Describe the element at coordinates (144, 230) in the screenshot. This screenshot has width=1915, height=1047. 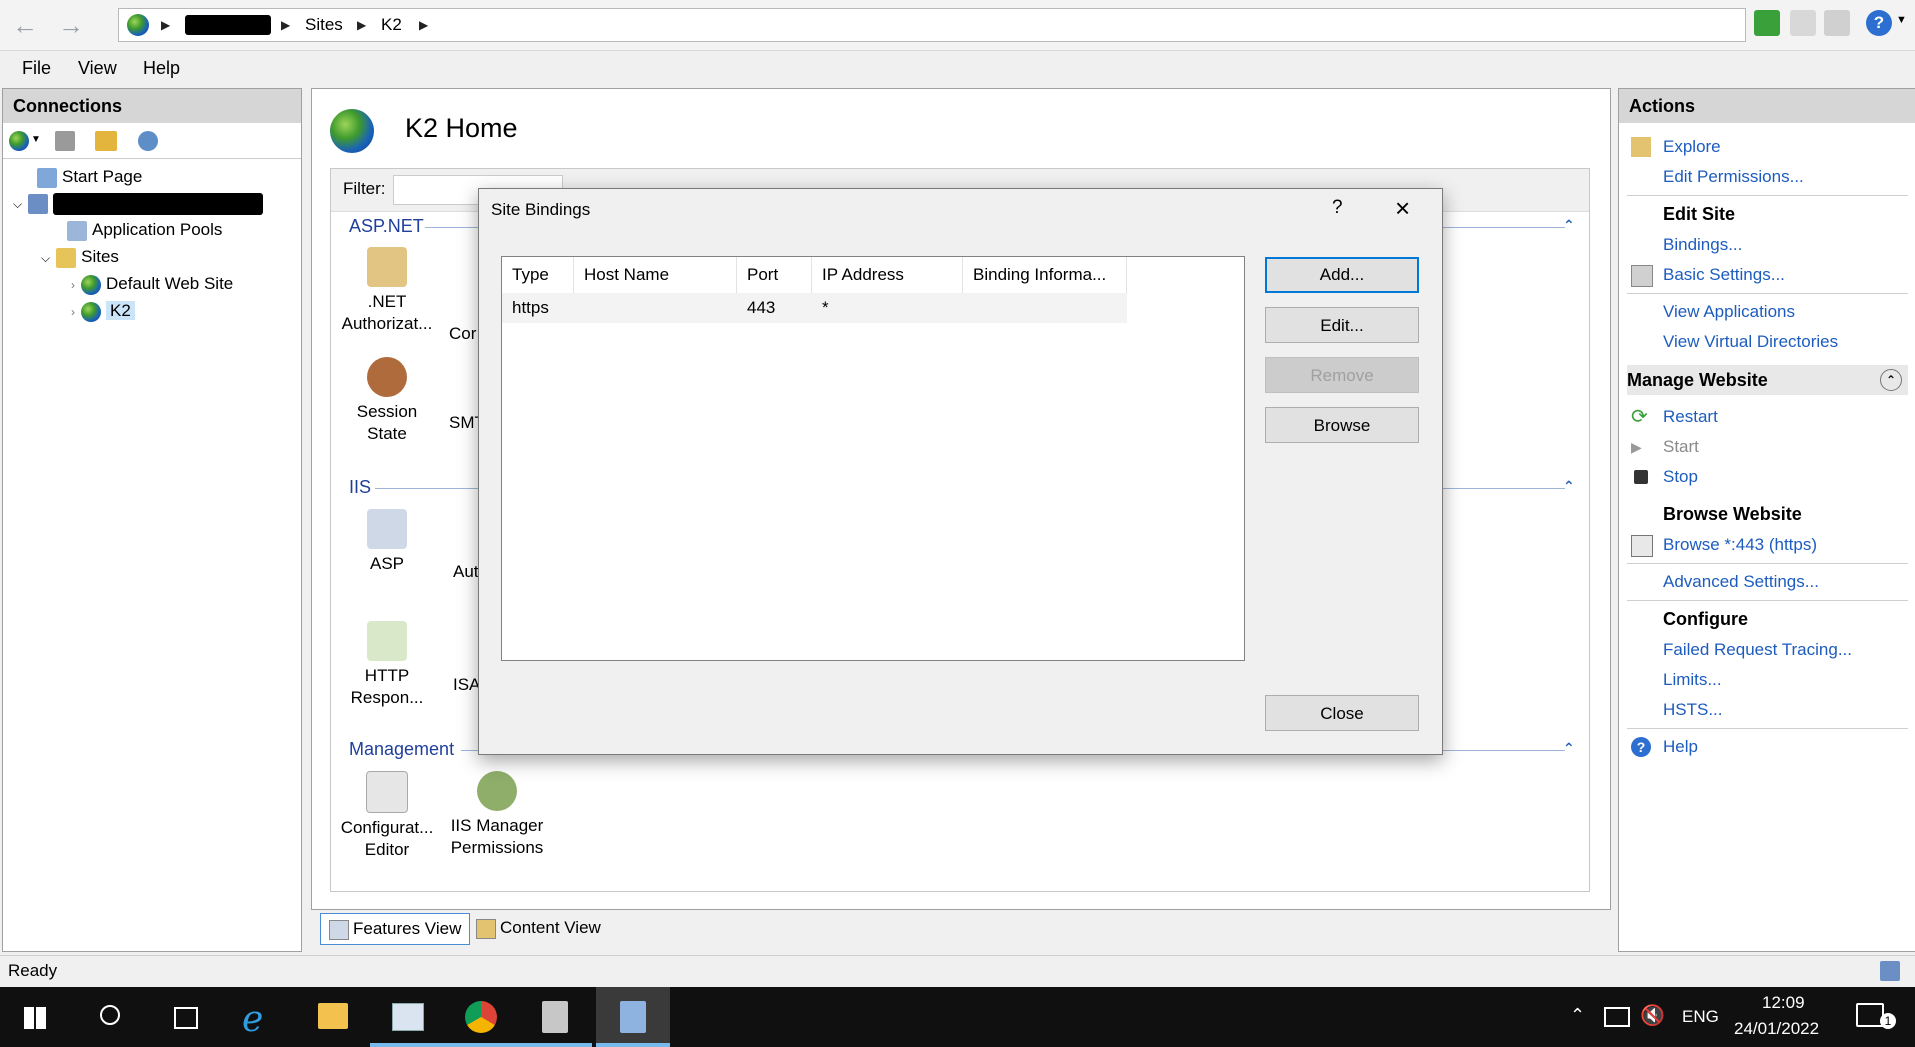
I see `tree-app-pools: Application Pools` at that location.